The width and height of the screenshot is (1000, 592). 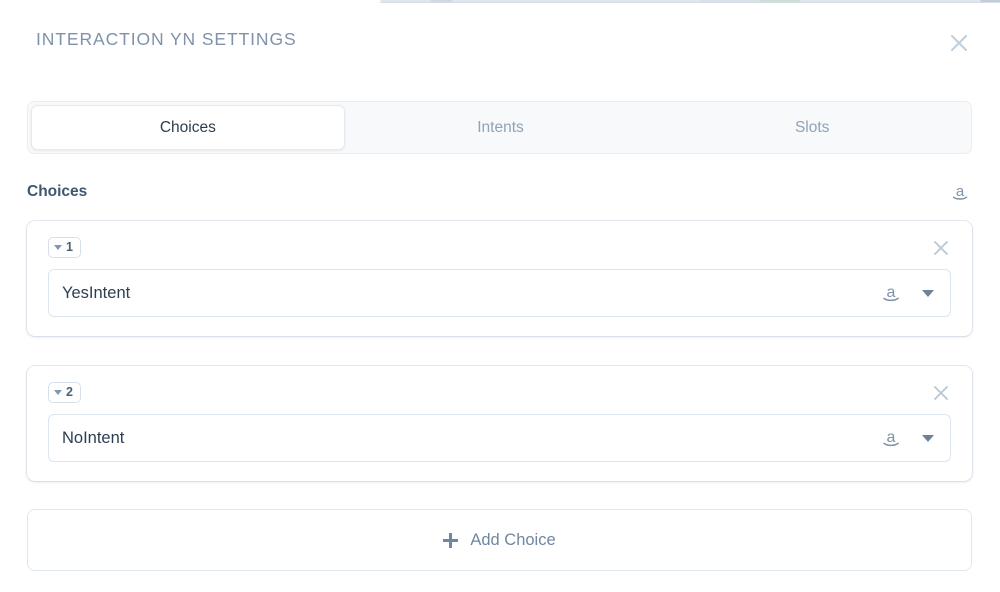 I want to click on section-title: Choices, so click(x=57, y=191).